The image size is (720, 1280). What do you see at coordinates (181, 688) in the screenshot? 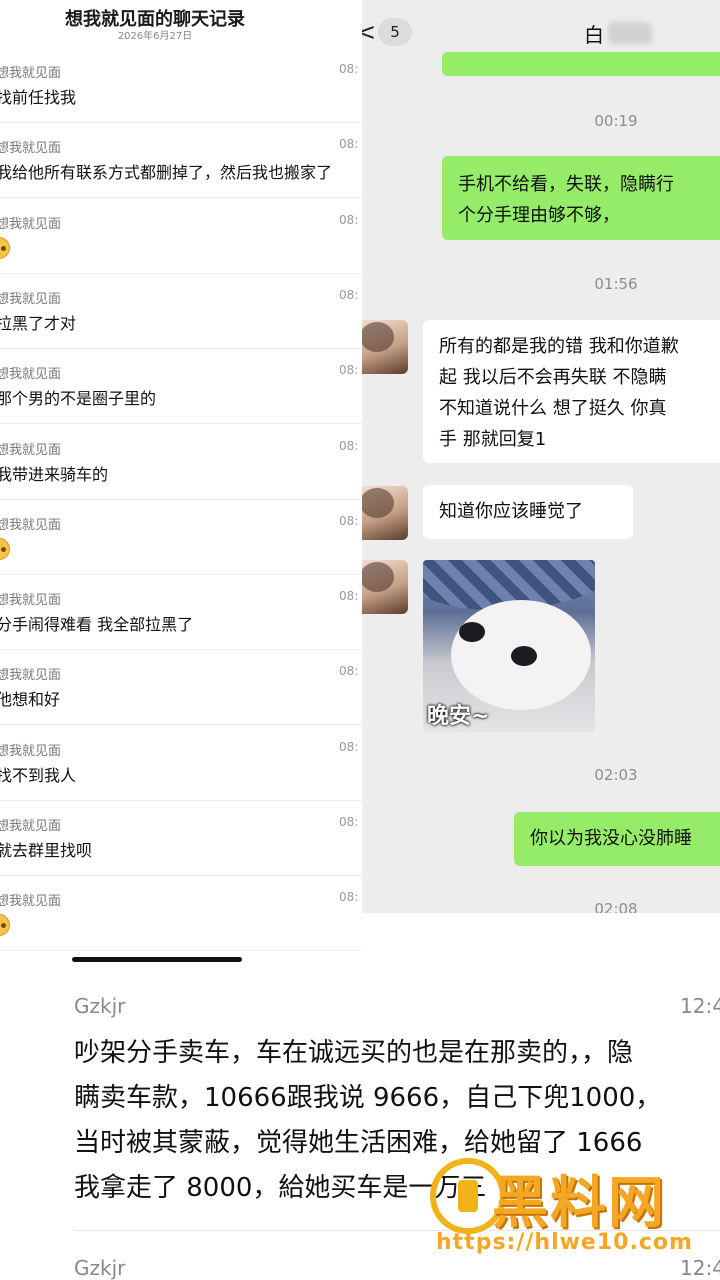
I see `chat-history-record: 想我就见面 08: 他想和好` at bounding box center [181, 688].